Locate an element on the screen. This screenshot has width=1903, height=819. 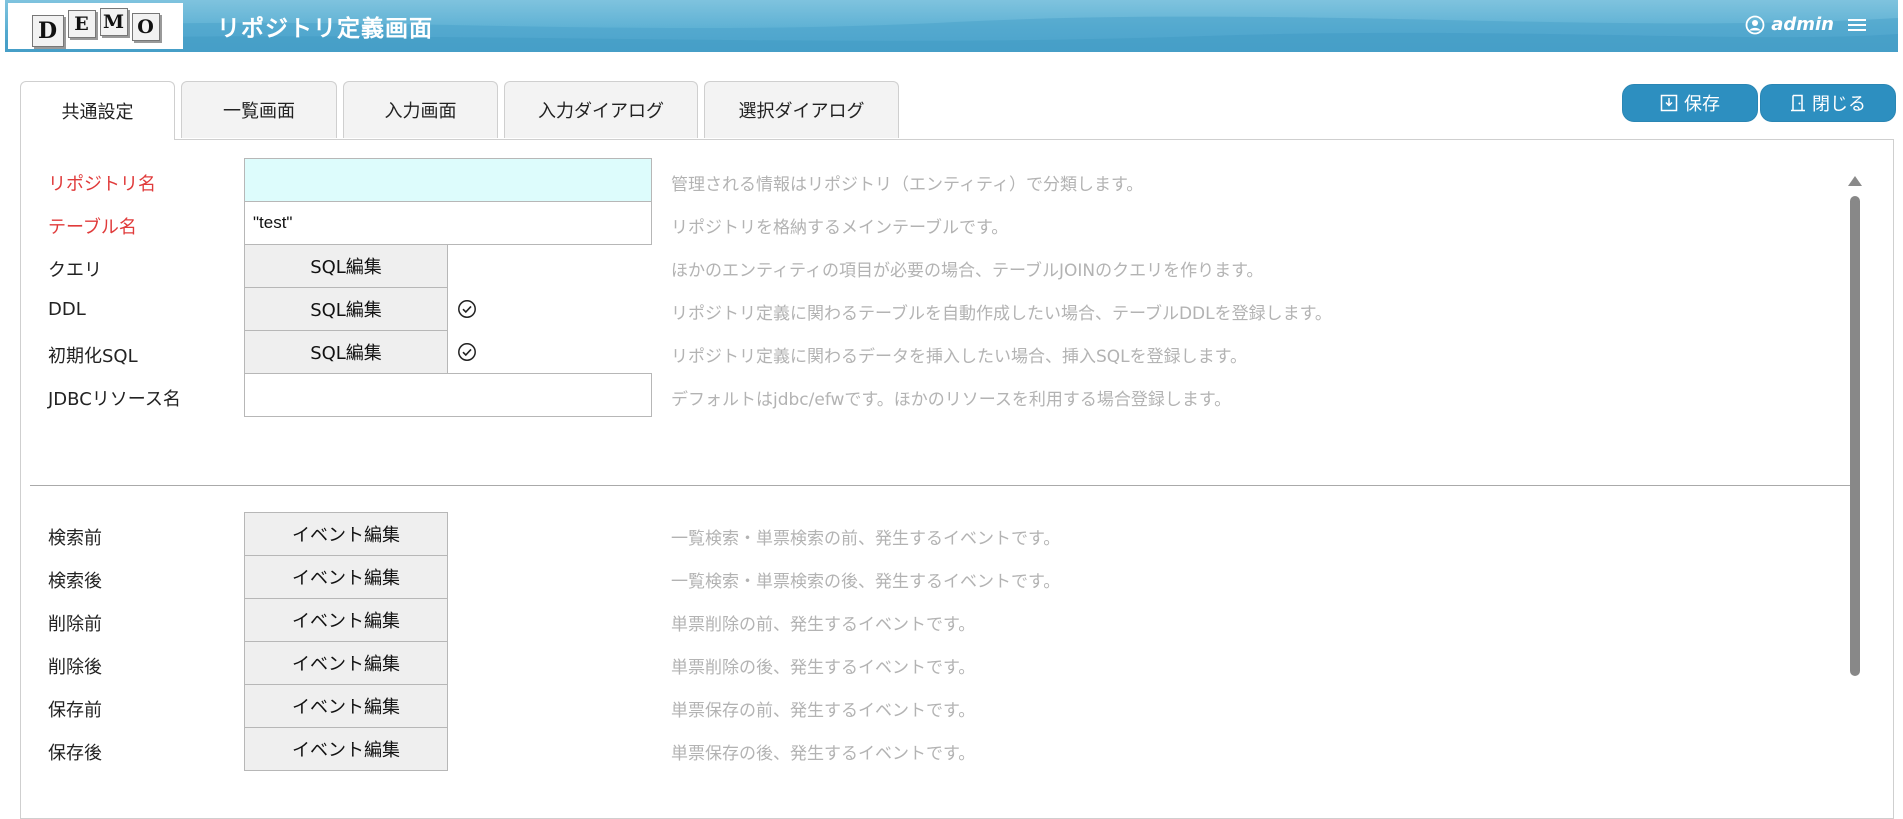
door-exit-icon is located at coordinates (1798, 103).